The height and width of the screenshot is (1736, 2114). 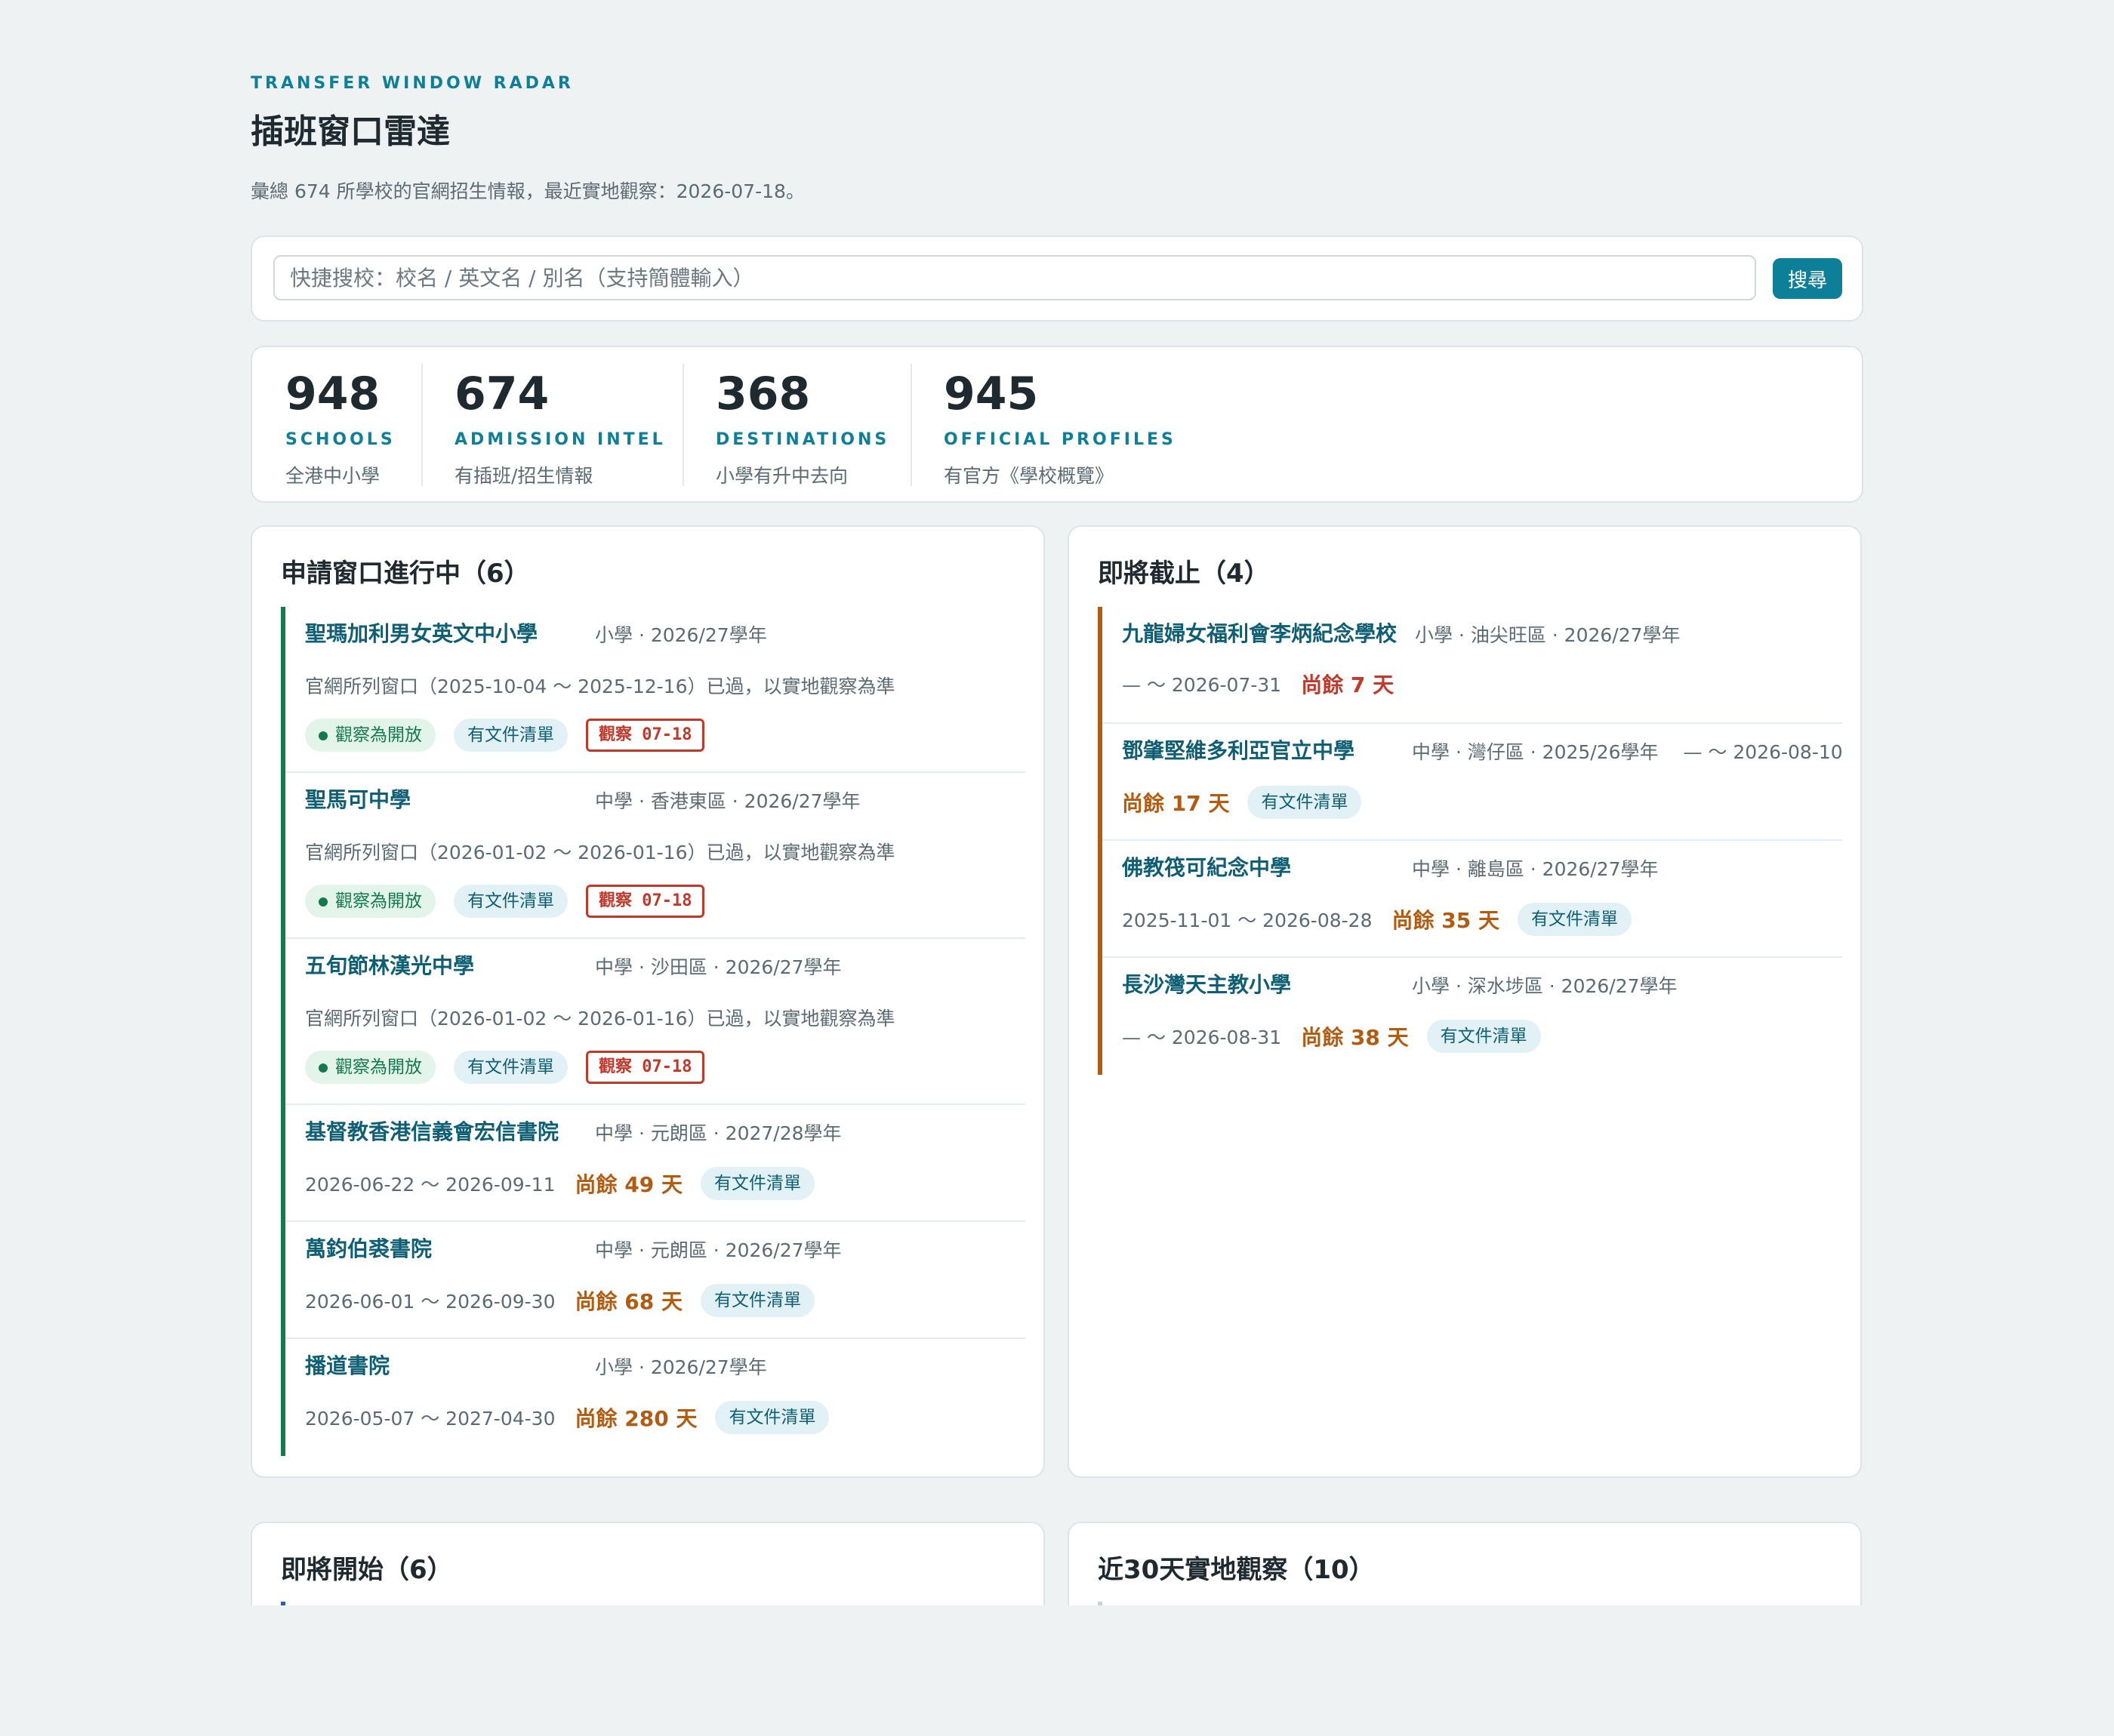 What do you see at coordinates (1176, 803) in the screenshot?
I see `days-remaining: 尚餘 17 天` at bounding box center [1176, 803].